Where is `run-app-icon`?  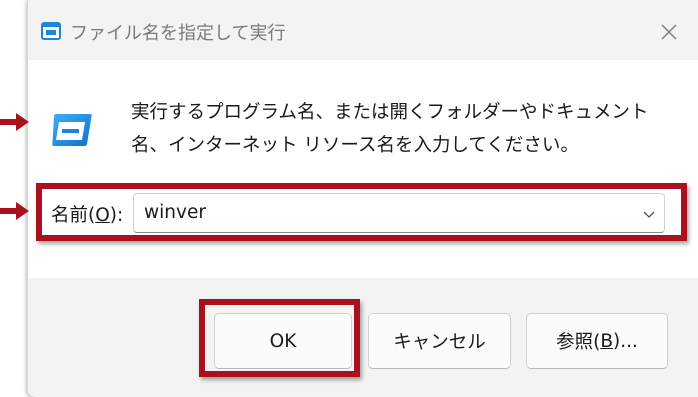
run-app-icon is located at coordinates (51, 31).